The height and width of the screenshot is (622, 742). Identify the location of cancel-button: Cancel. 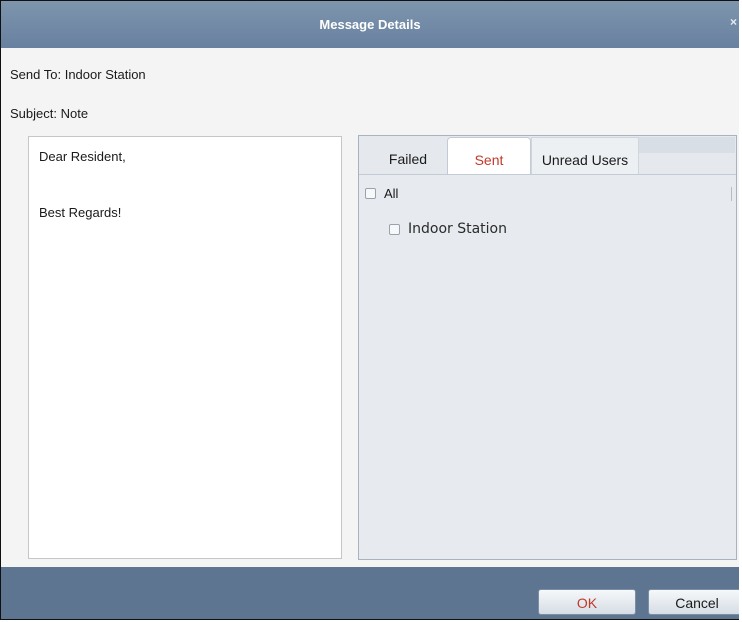
(693, 602).